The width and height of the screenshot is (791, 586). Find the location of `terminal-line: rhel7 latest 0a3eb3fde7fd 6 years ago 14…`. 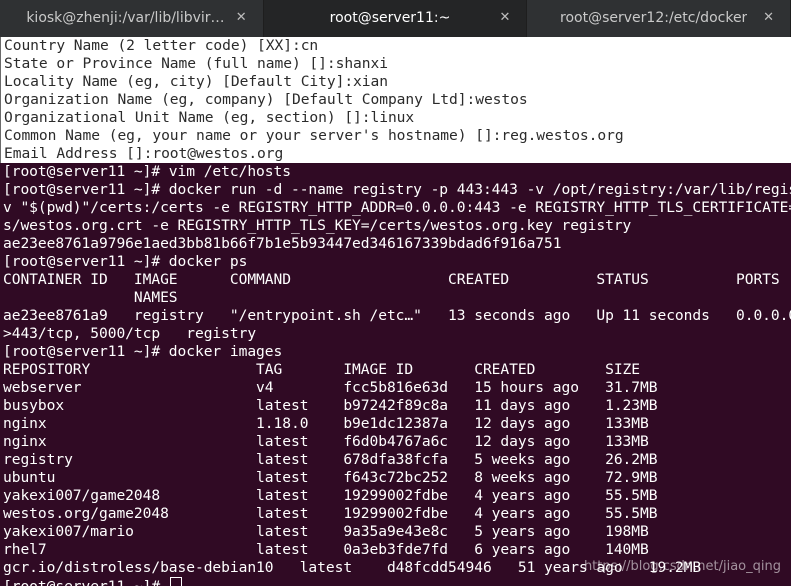

terminal-line: rhel7 latest 0a3eb3fde7fd 6 years ago 14… is located at coordinates (326, 549).